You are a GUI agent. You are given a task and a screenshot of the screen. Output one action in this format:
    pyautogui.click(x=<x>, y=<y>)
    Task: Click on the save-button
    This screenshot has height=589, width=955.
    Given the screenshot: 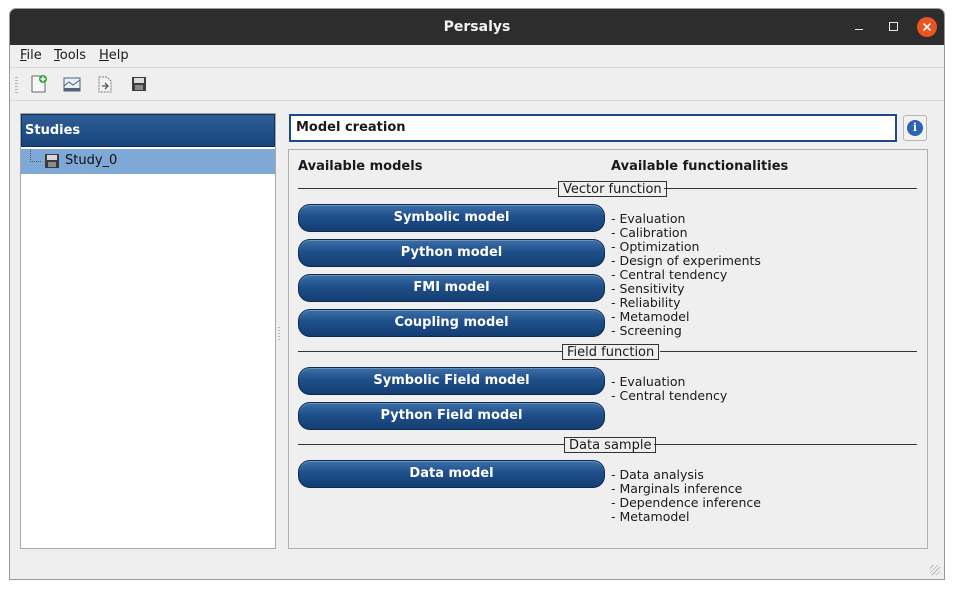 What is the action you would take?
    pyautogui.click(x=139, y=84)
    